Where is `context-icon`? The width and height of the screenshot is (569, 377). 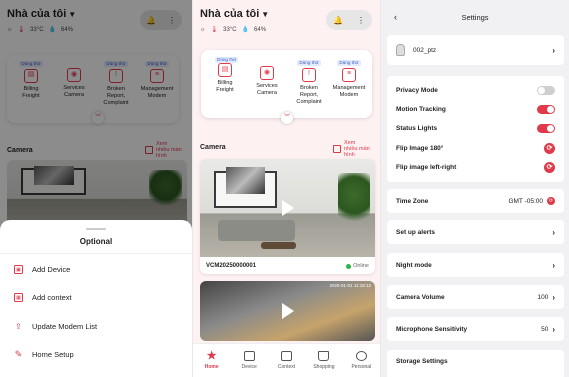 context-icon is located at coordinates (287, 356).